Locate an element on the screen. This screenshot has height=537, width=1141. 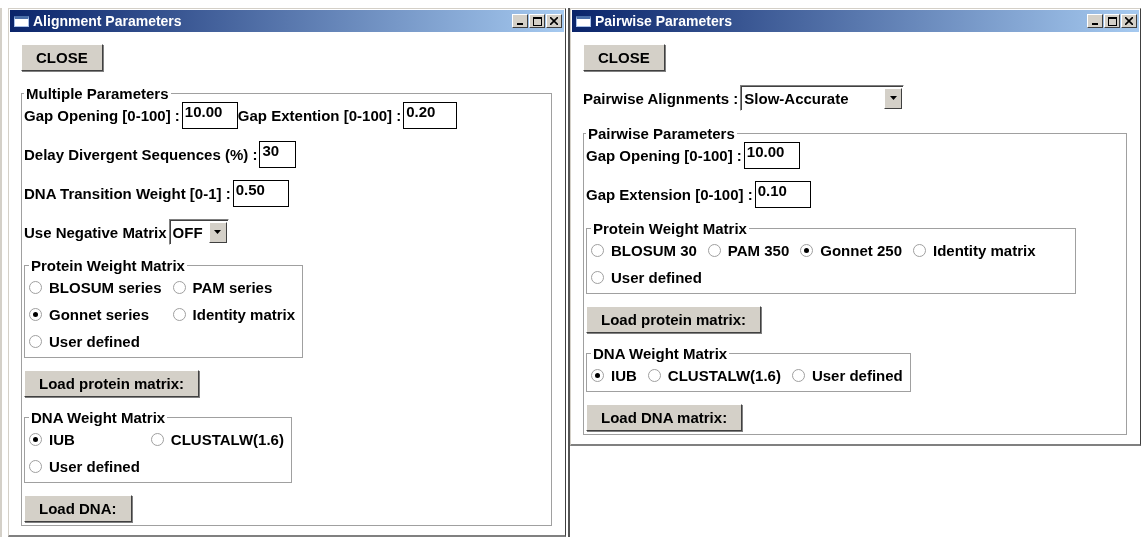
field-label: Delay Divergent Sequences (%) : is located at coordinates (141, 154).